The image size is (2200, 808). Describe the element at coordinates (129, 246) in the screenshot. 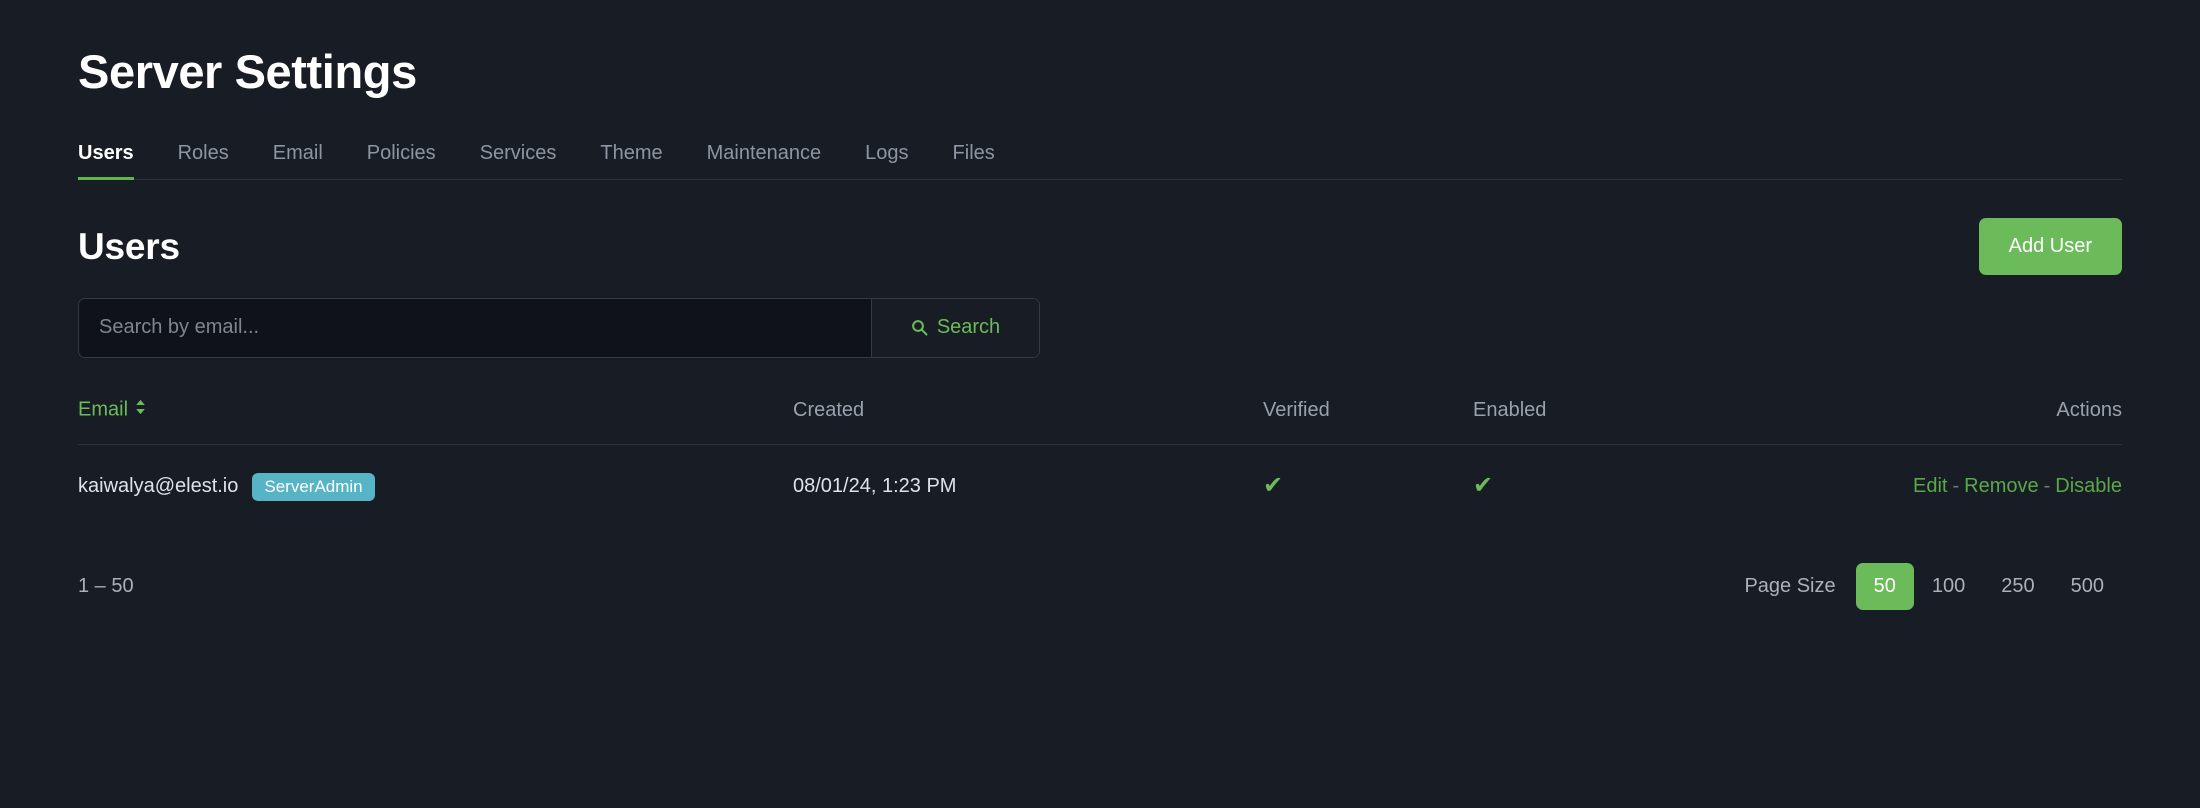

I see `section-title: Users` at that location.